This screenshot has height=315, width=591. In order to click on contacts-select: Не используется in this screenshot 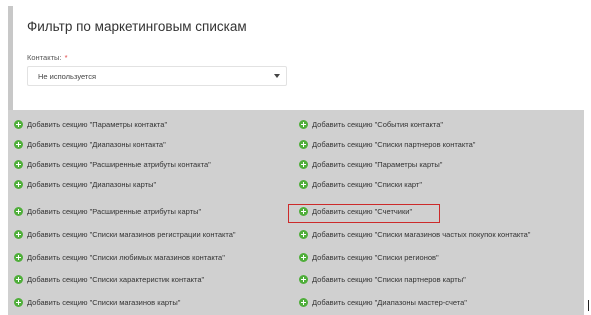, I will do `click(157, 76)`.